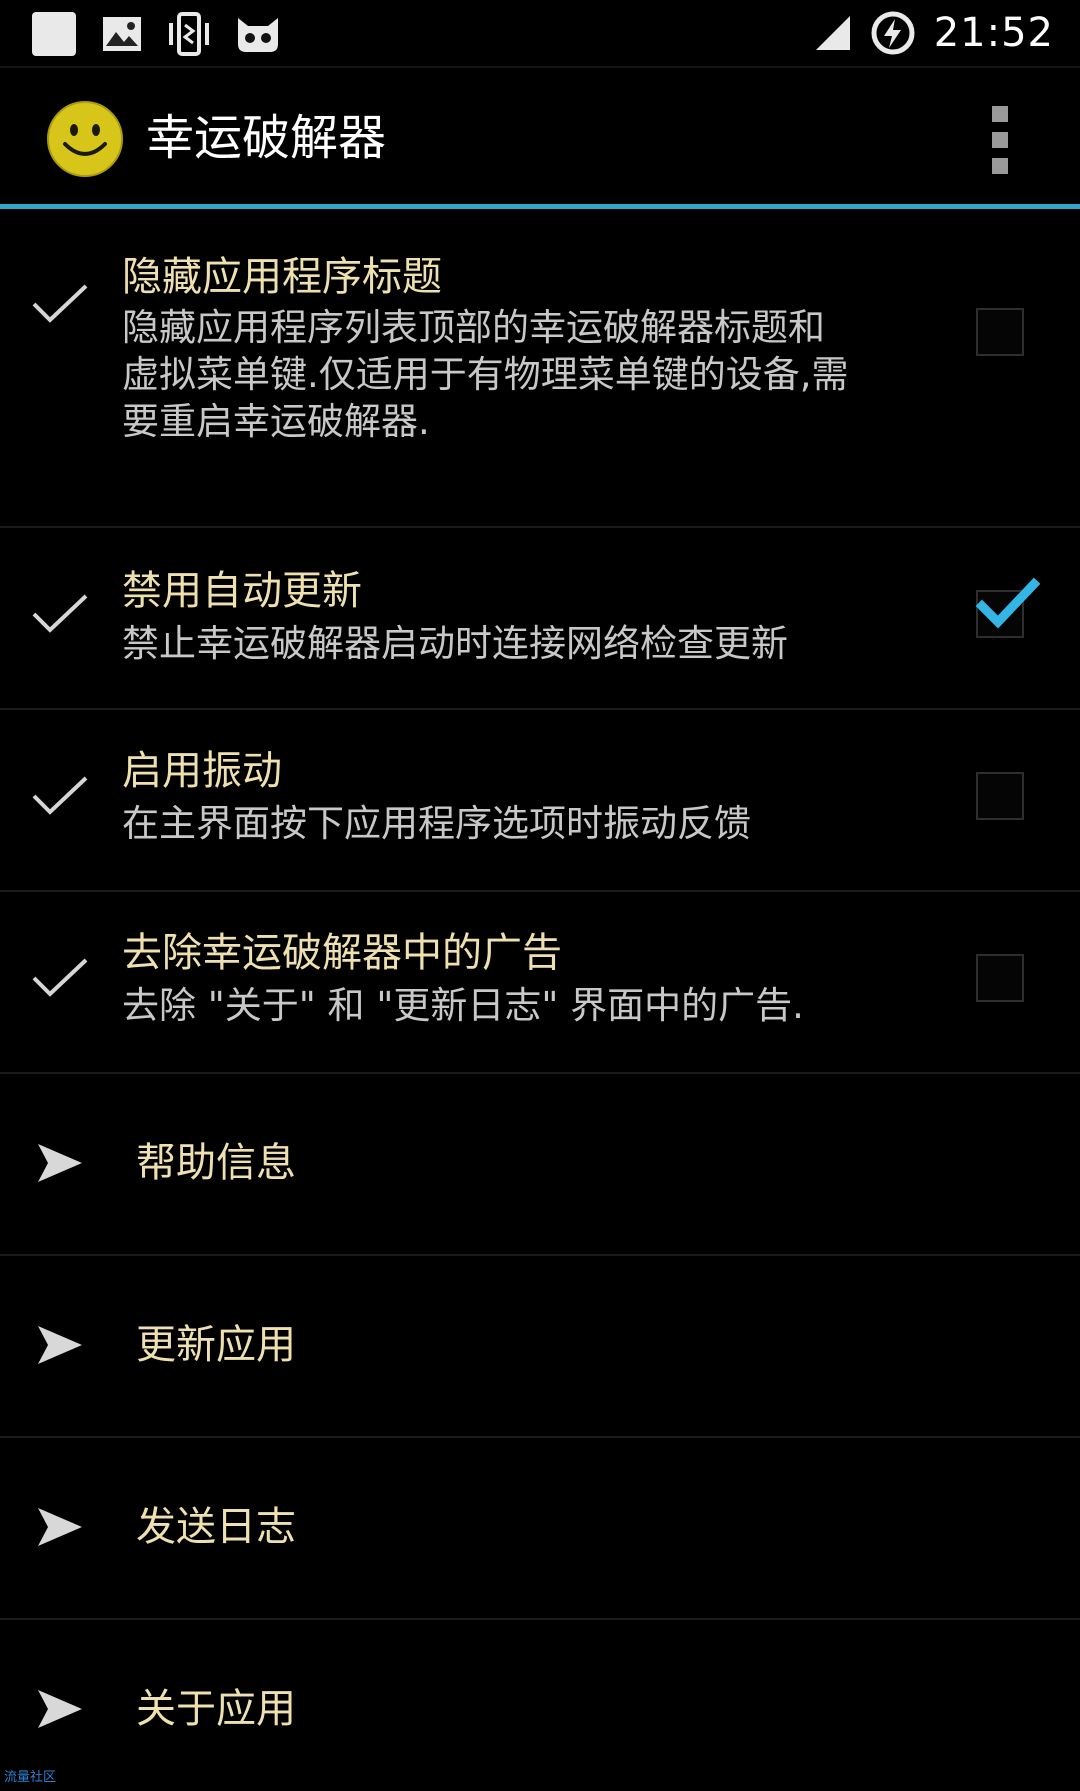  What do you see at coordinates (473, 327) in the screenshot?
I see `pref-summary-line: 隐藏应用程序列表顶部的幸运破解器标题和` at bounding box center [473, 327].